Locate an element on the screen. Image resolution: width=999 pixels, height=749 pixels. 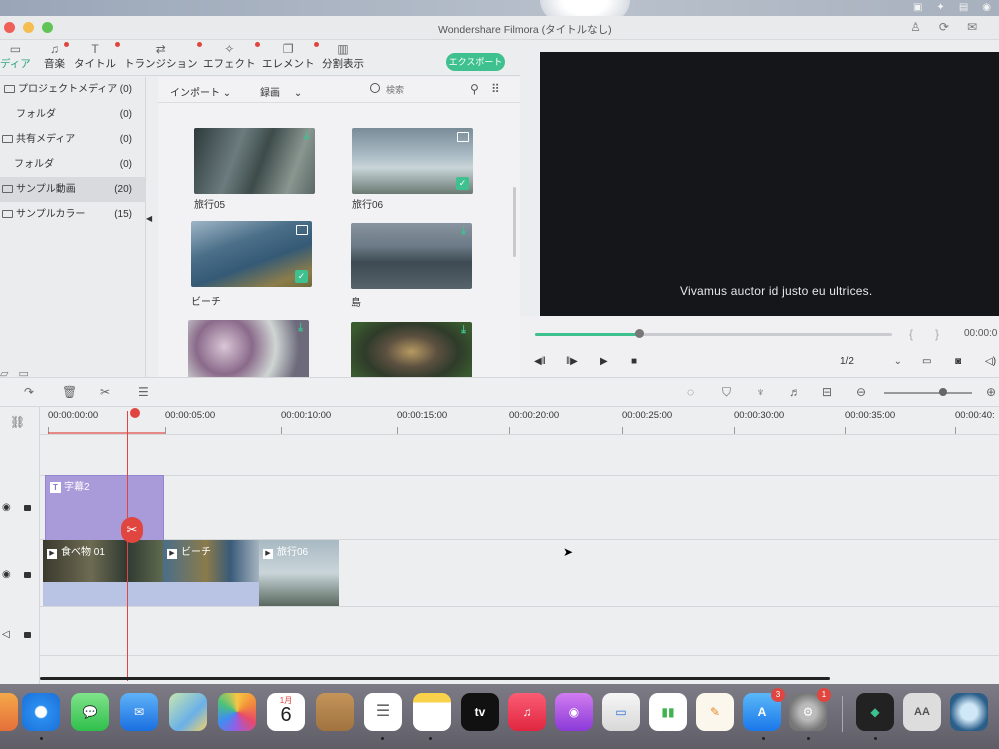
import-dropdown: インポート ⌄ is located at coordinates (200, 91).